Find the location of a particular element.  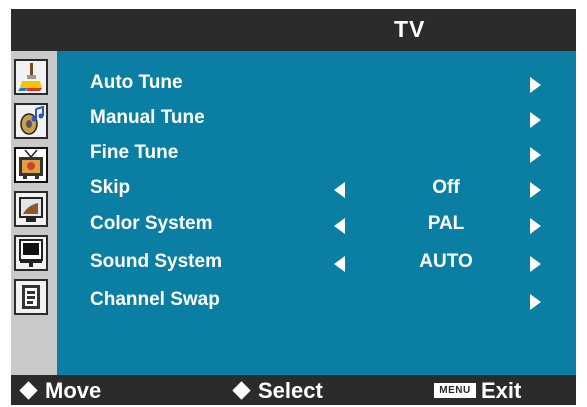

menu-item-label: Auto Tune is located at coordinates (136, 82).